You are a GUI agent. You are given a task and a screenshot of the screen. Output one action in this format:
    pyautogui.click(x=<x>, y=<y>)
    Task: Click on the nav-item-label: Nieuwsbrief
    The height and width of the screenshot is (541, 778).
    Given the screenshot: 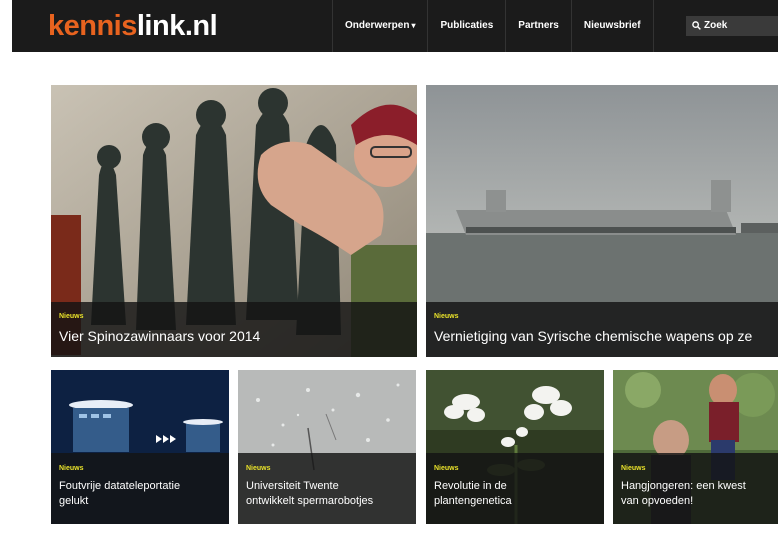 What is the action you would take?
    pyautogui.click(x=612, y=25)
    